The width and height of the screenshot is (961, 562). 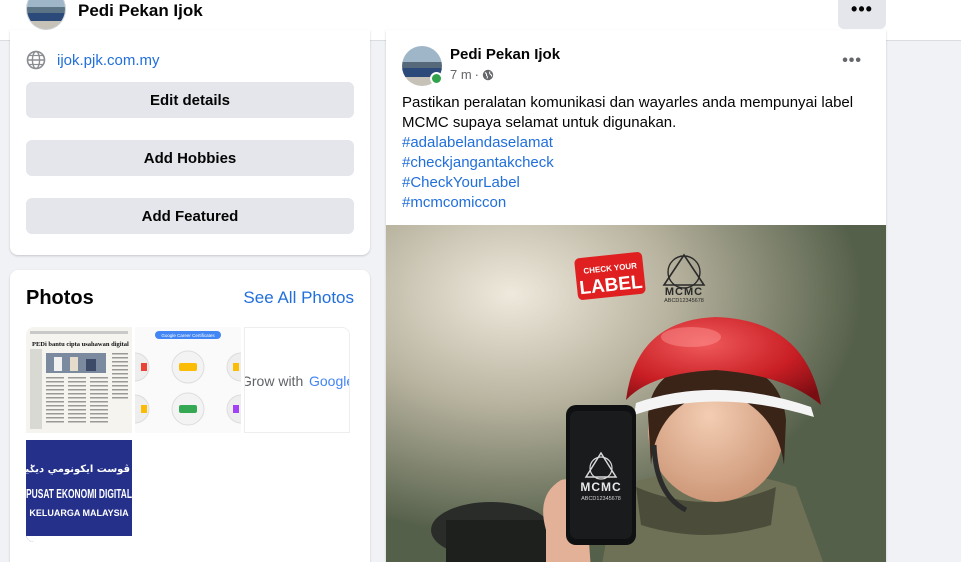 What do you see at coordinates (436, 78) in the screenshot?
I see `online-status-dot` at bounding box center [436, 78].